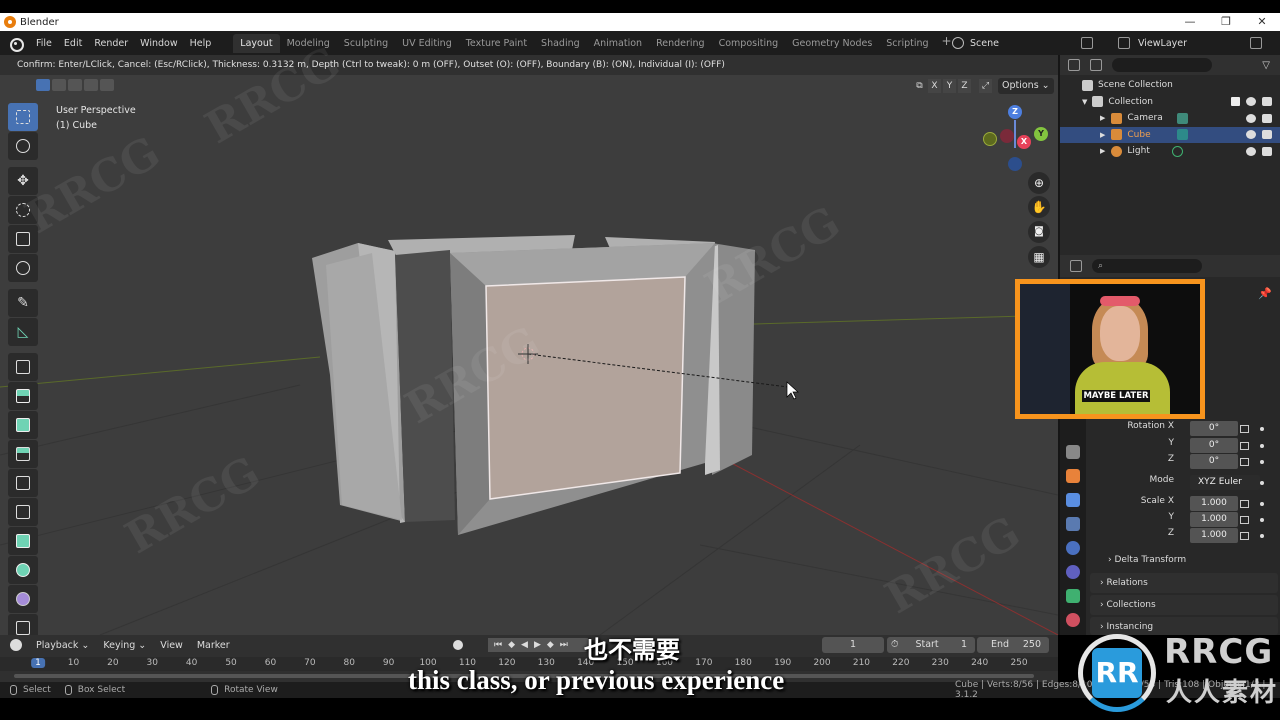  Describe the element at coordinates (1039, 232) in the screenshot. I see `camera-icon: ◙` at that location.